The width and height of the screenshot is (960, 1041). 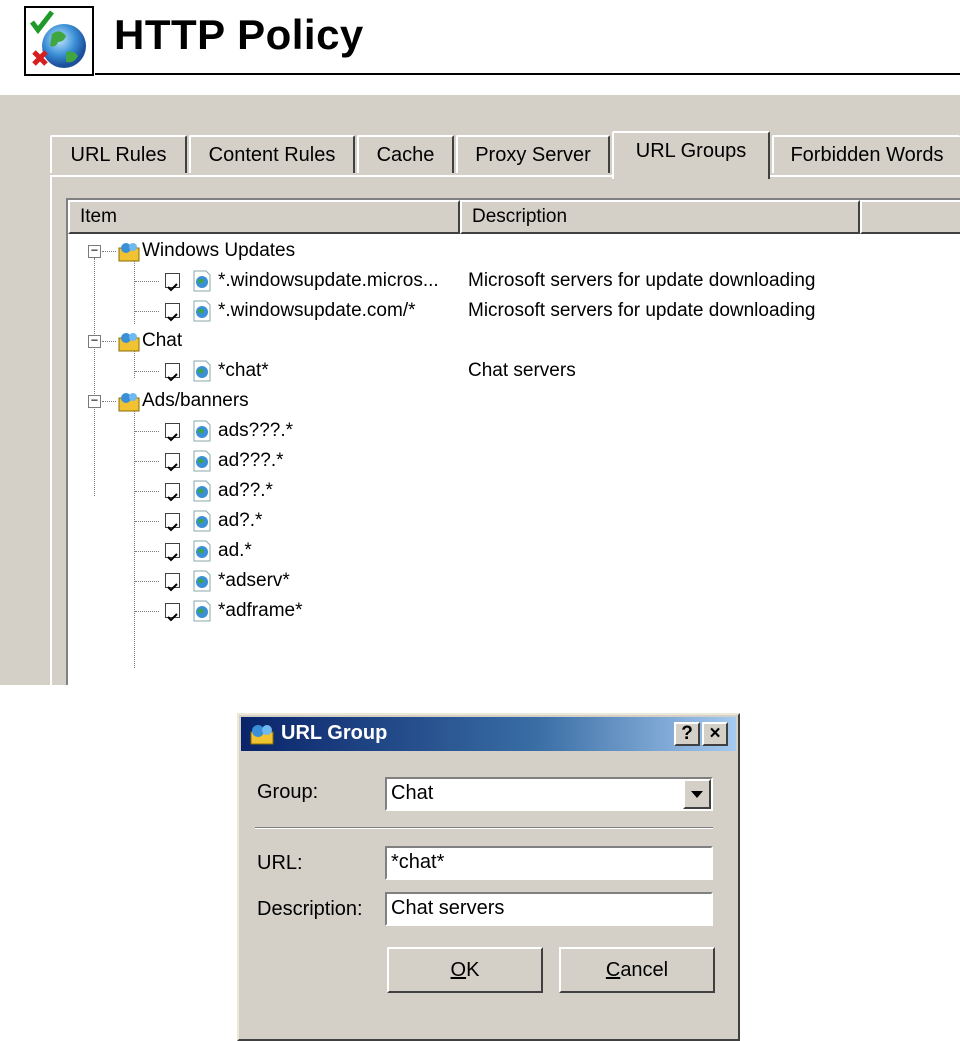 I want to click on cancel-button: Cancel, so click(x=637, y=970).